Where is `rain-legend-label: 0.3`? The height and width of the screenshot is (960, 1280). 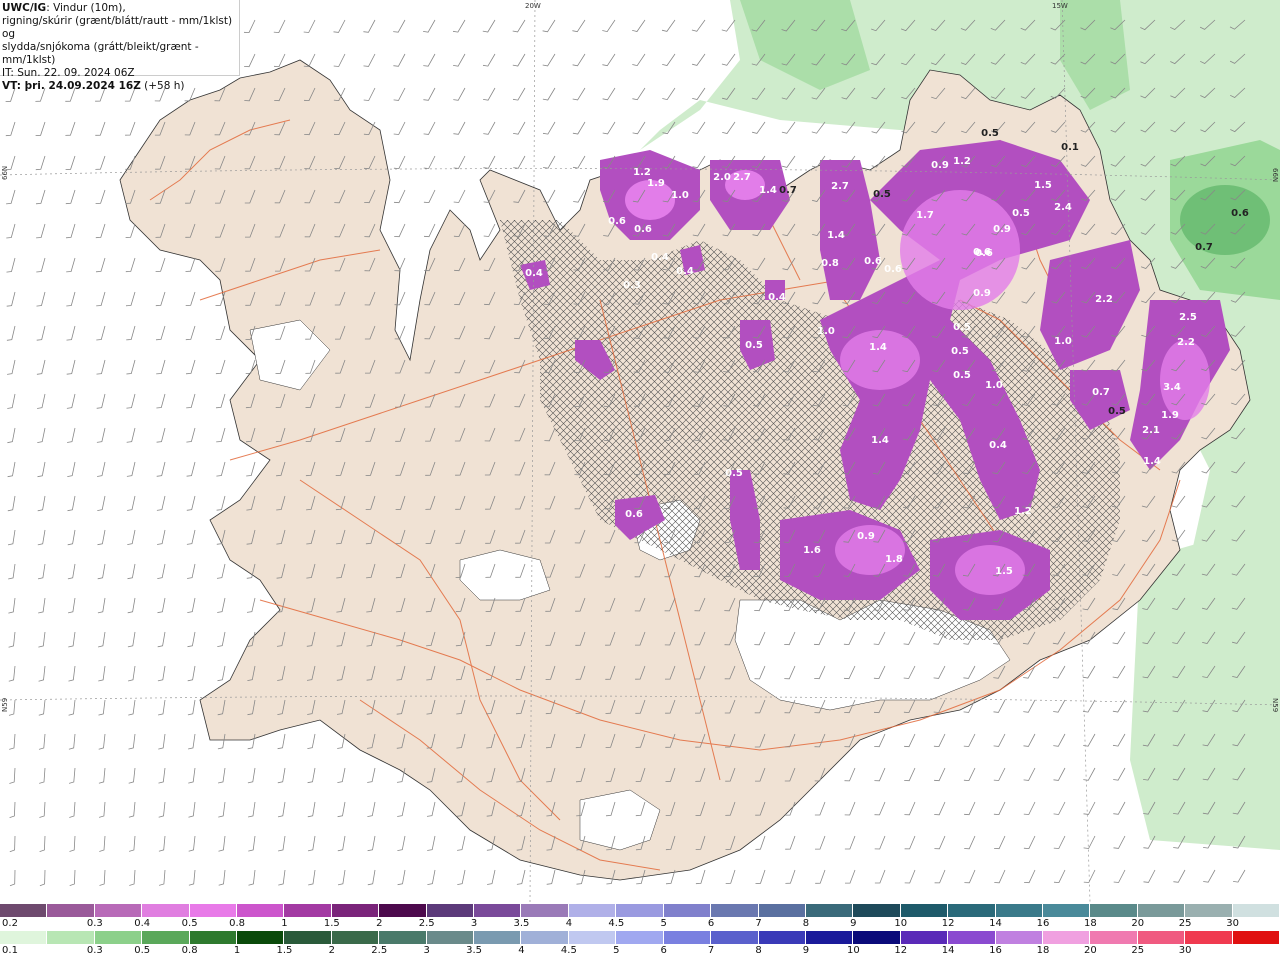
rain-legend-label: 0.3 is located at coordinates (94, 950).